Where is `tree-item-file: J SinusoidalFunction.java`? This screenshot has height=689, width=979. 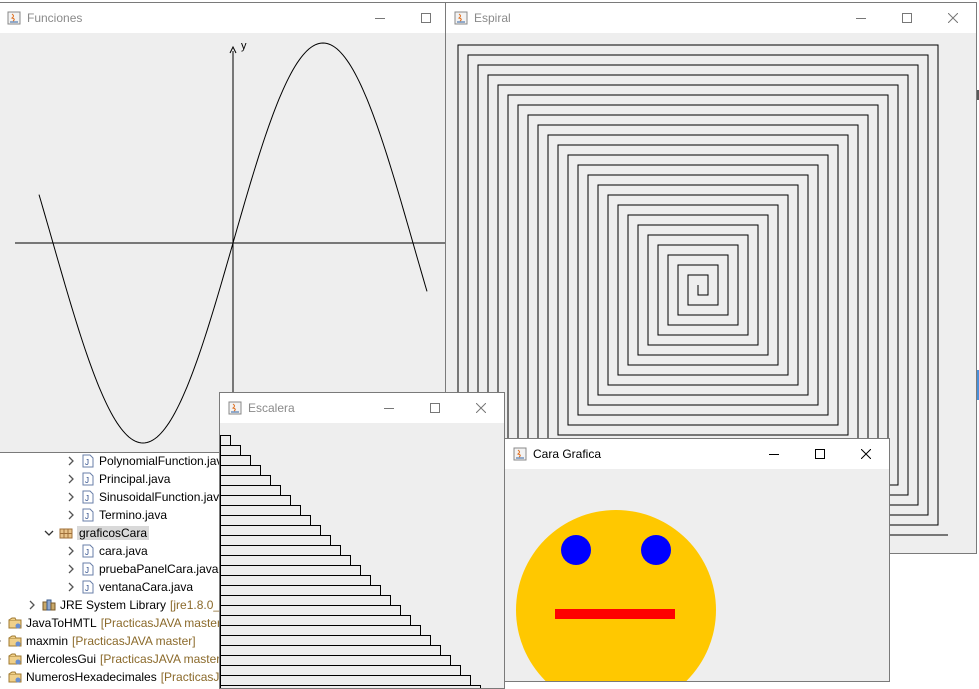
tree-item-file: J SinusoidalFunction.java is located at coordinates (143, 497).